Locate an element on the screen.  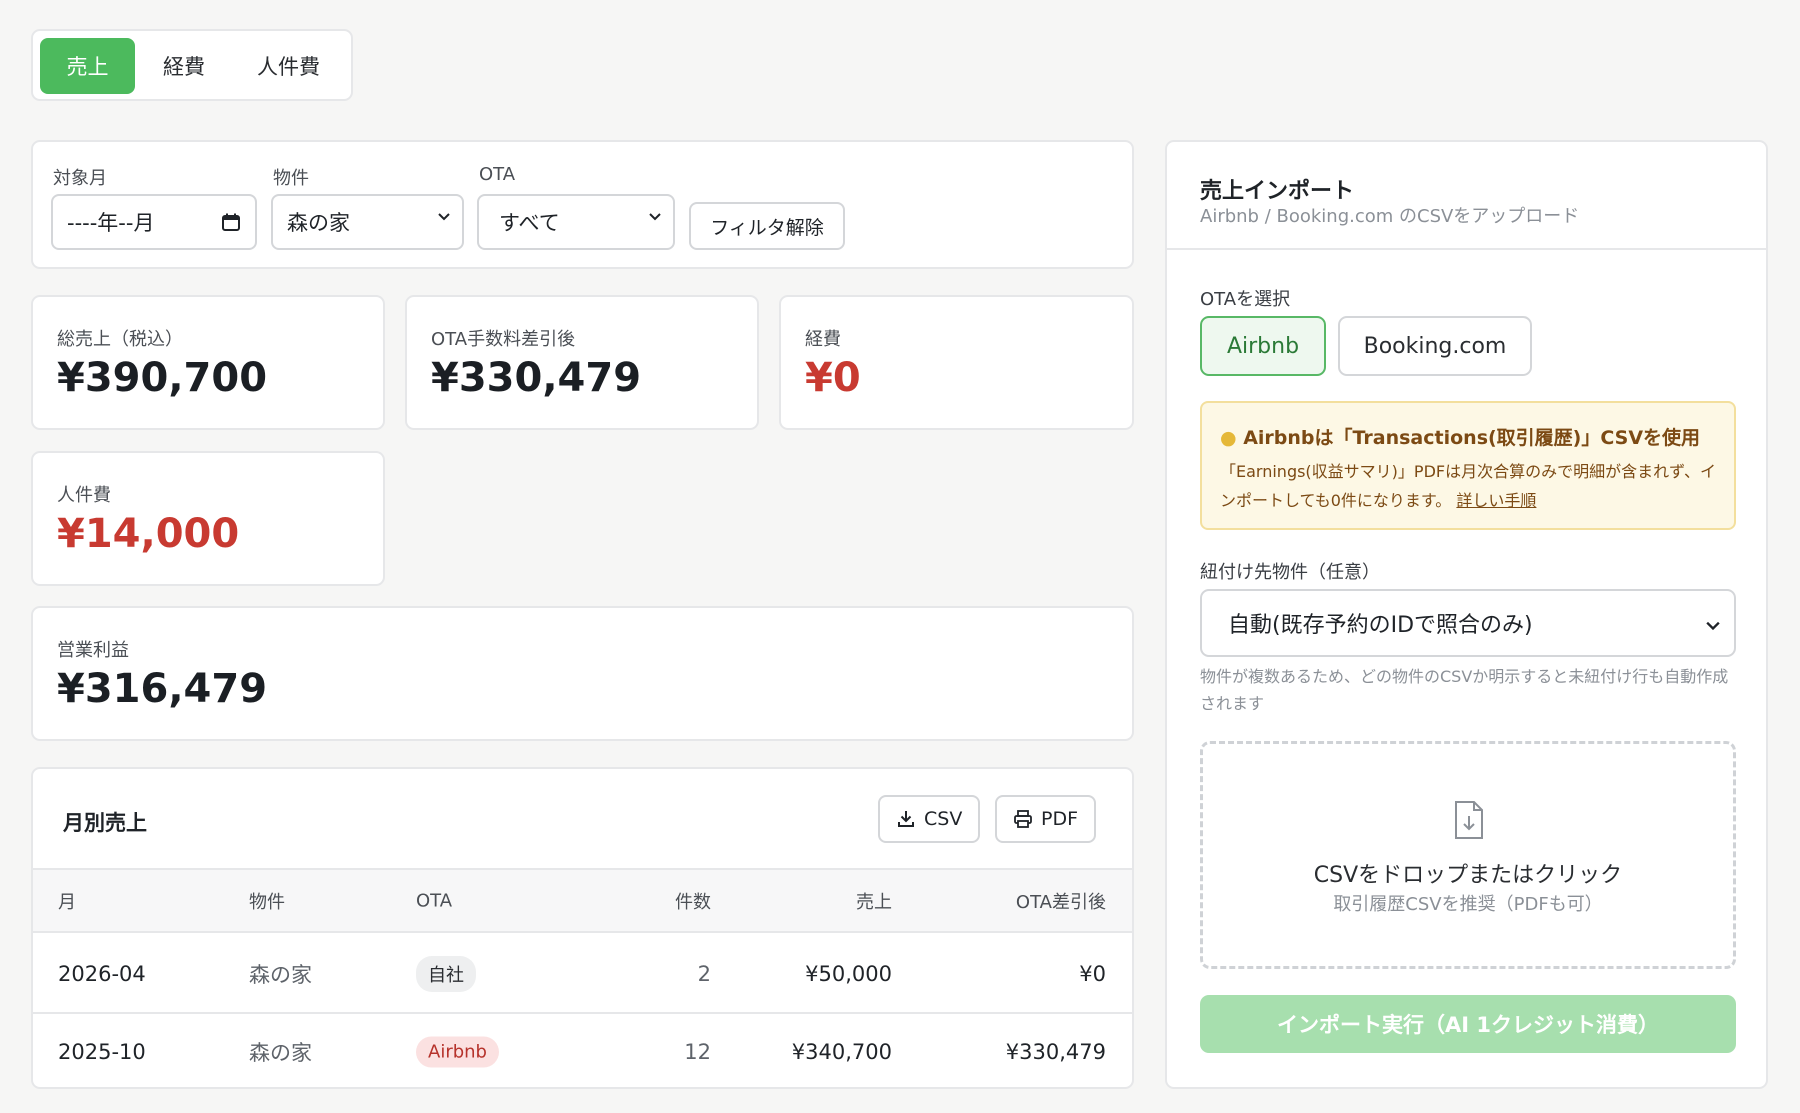
table-row: 2026-04 森の家 自社 2 ¥50,000 ¥0 is located at coordinates (582, 973).